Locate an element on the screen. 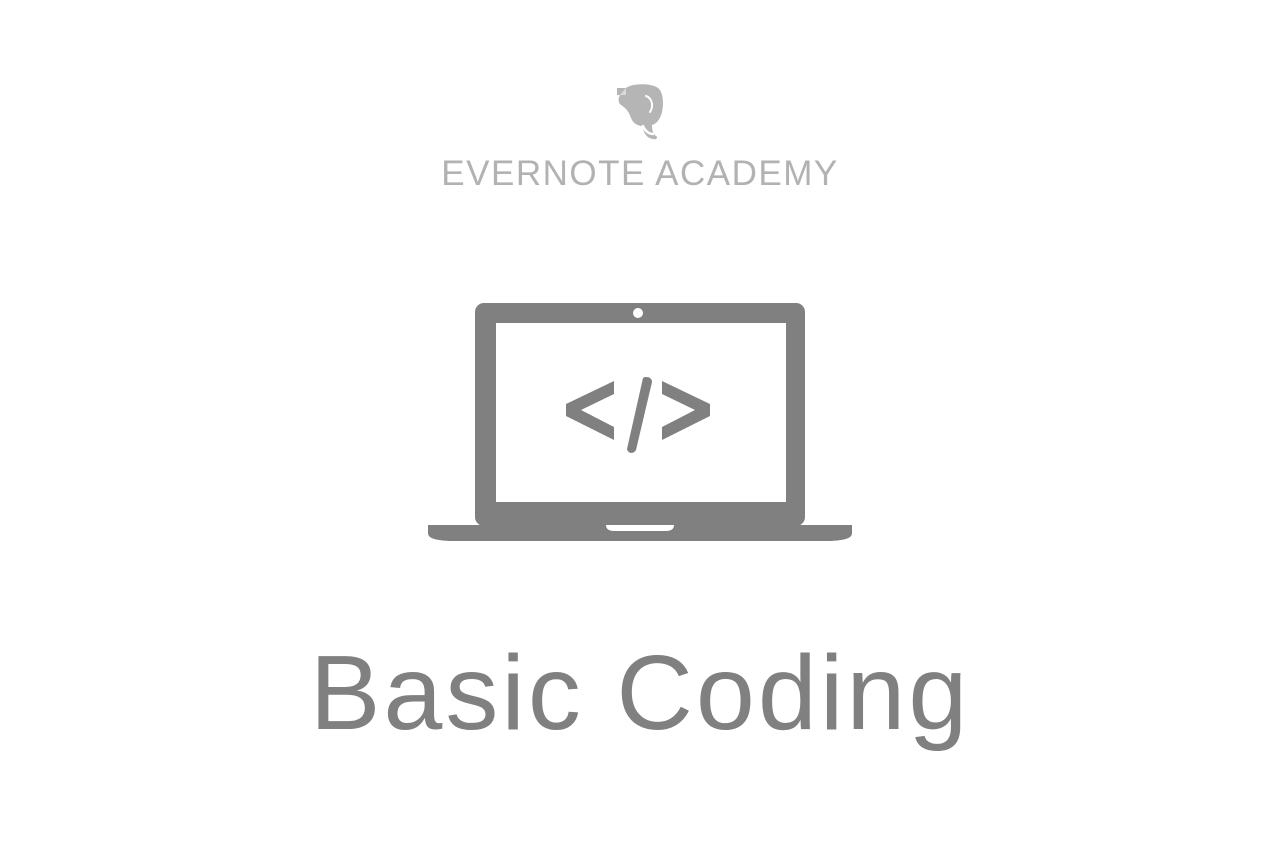  course-title: Basic Coding is located at coordinates (640, 693).